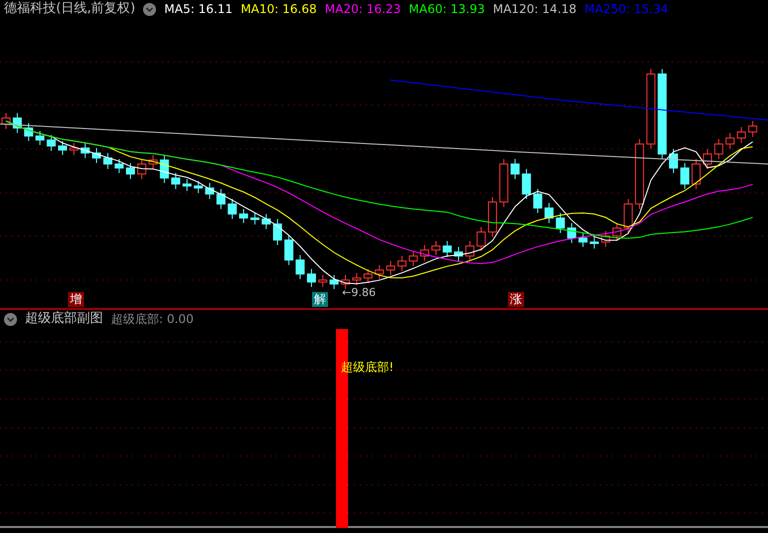 Image resolution: width=768 pixels, height=533 pixels. What do you see at coordinates (152, 319) in the screenshot?
I see `indicator-reading: 超级底部: 0.00` at bounding box center [152, 319].